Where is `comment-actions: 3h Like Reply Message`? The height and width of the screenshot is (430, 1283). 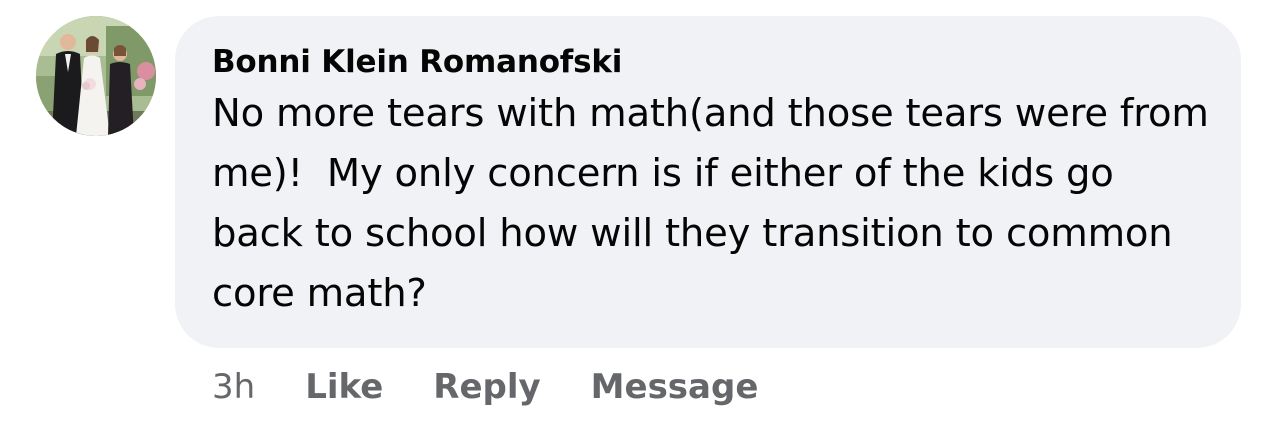
comment-actions: 3h Like Reply Message is located at coordinates (510, 387).